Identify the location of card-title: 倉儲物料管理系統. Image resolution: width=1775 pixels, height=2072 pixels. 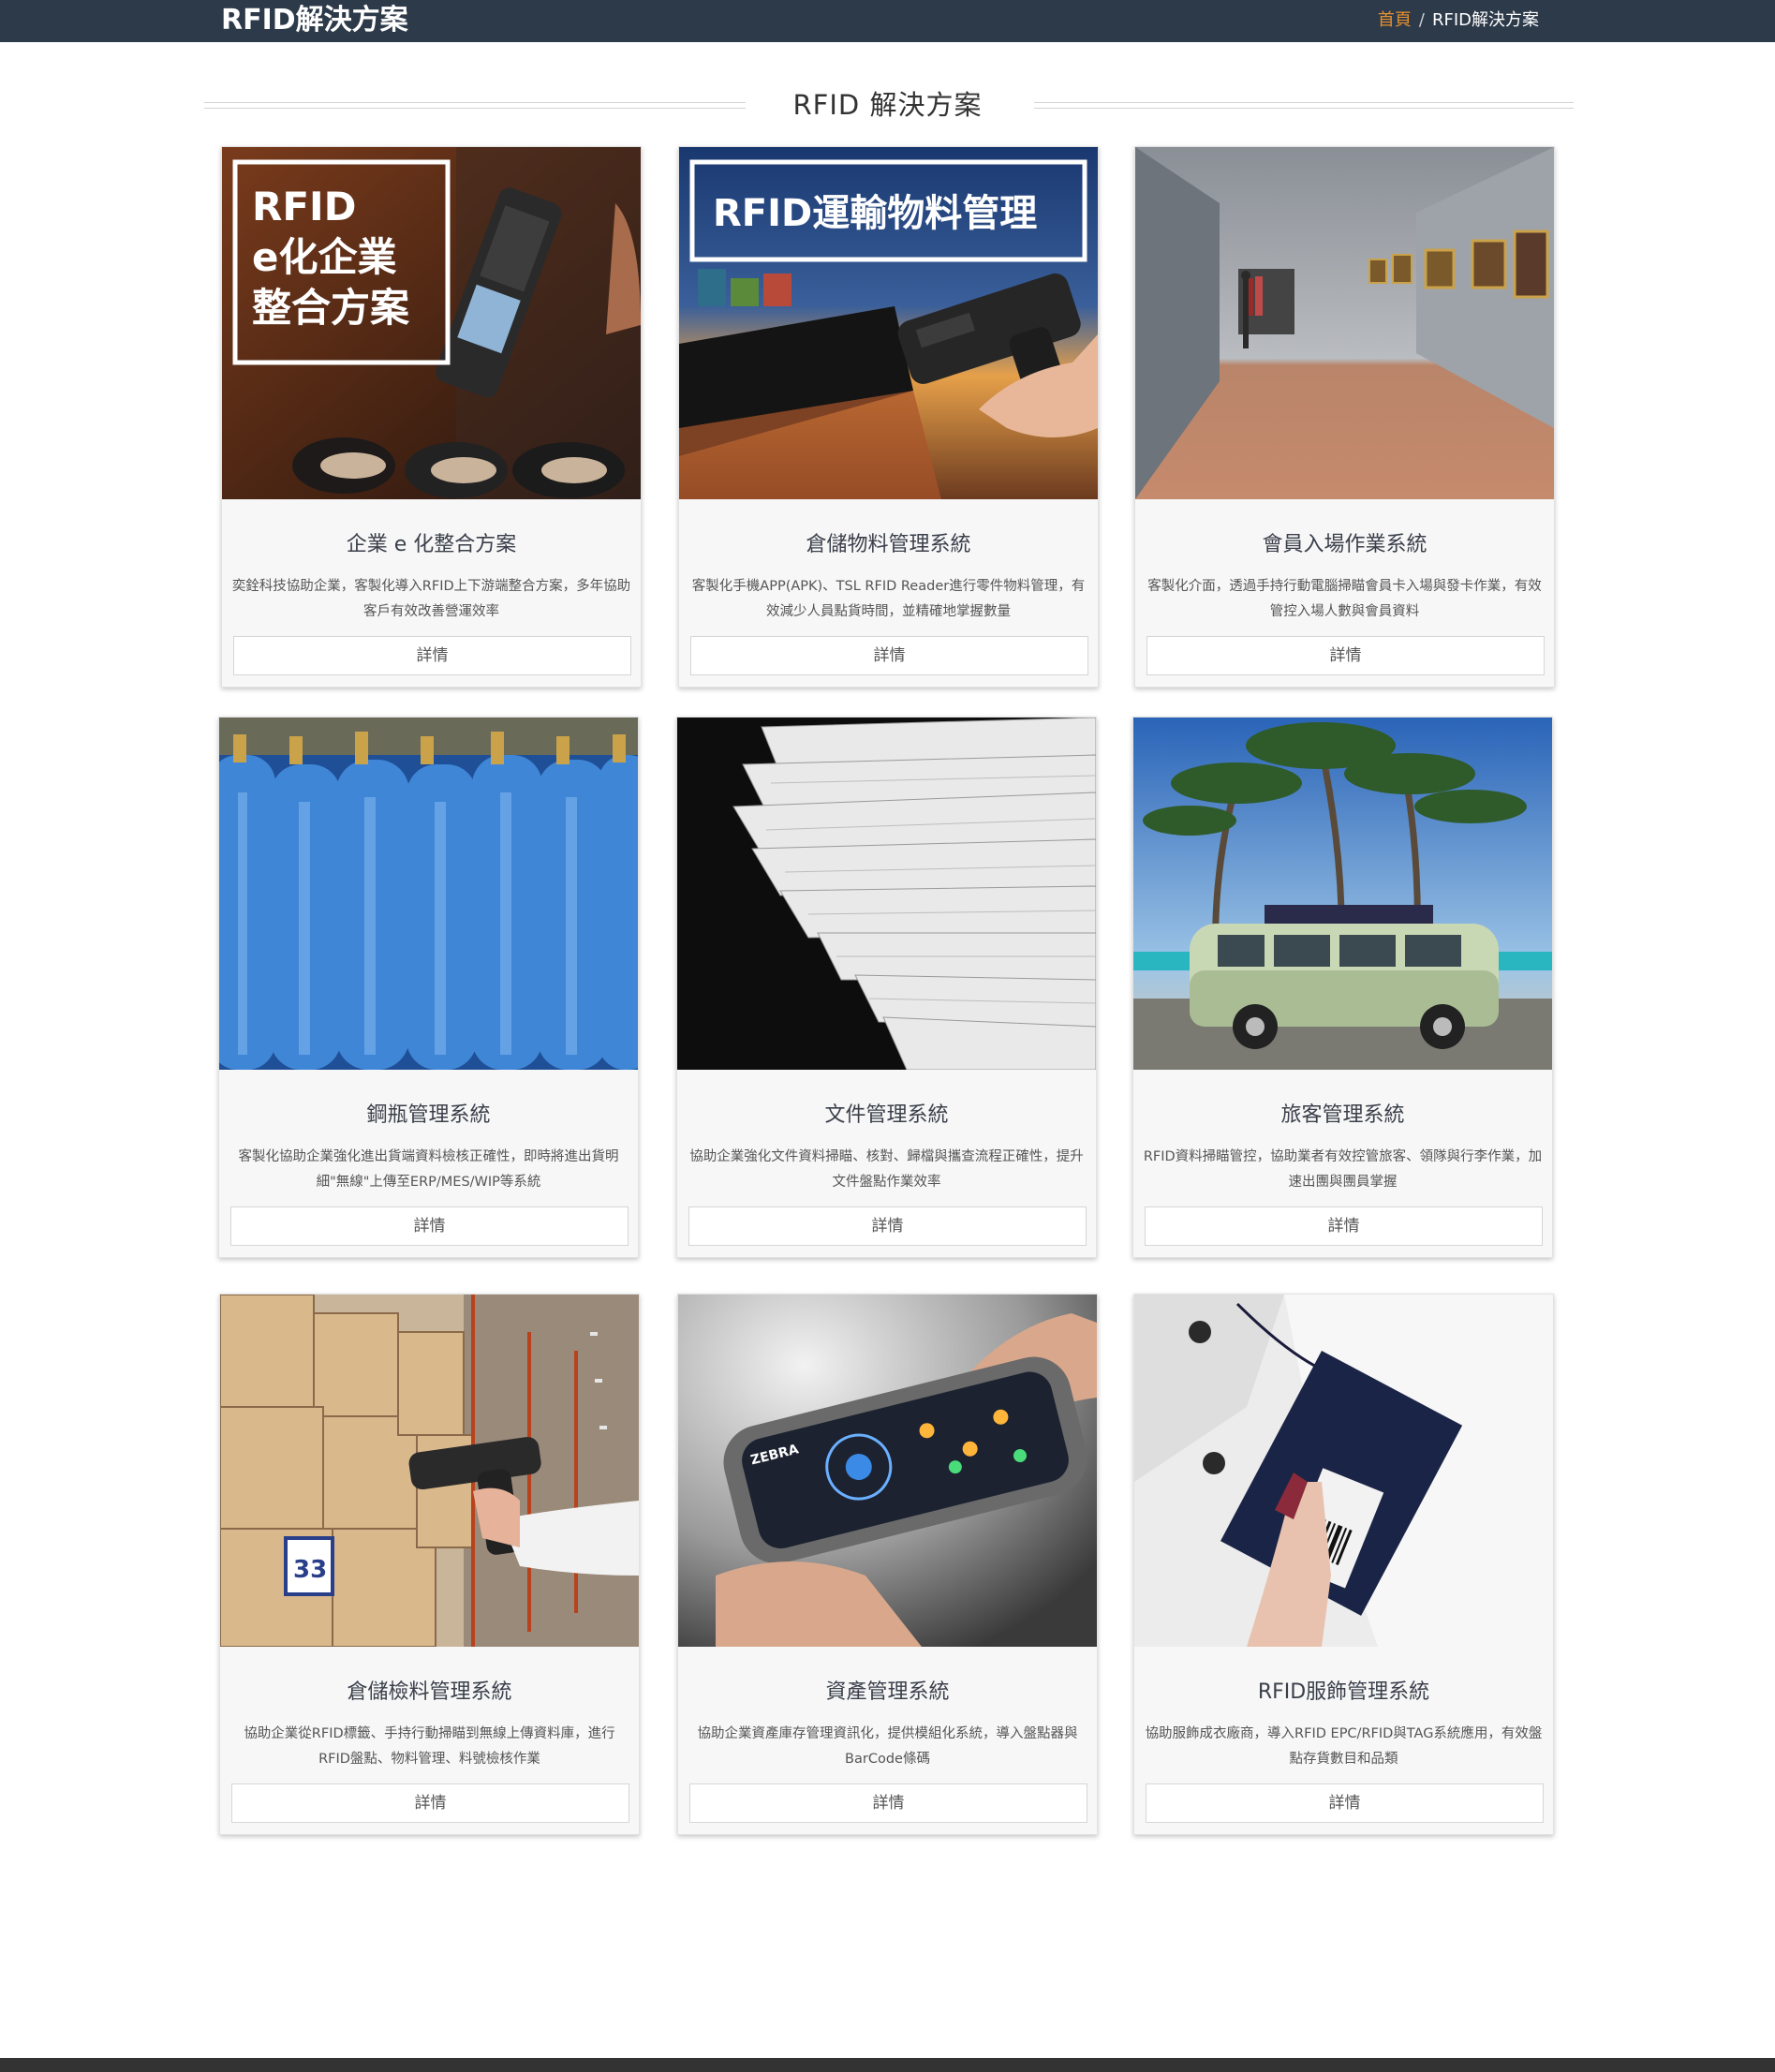
(888, 544).